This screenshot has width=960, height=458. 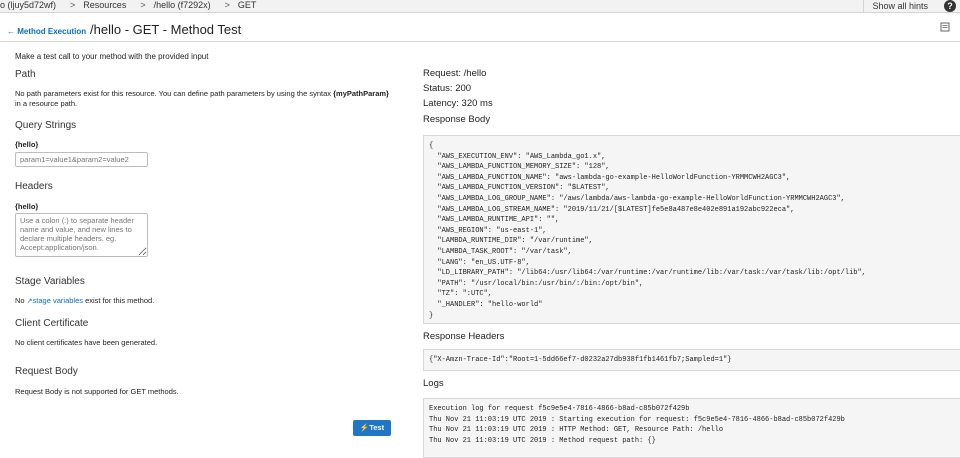 What do you see at coordinates (50, 281) in the screenshot?
I see `stage-variables-title: Stage Variables` at bounding box center [50, 281].